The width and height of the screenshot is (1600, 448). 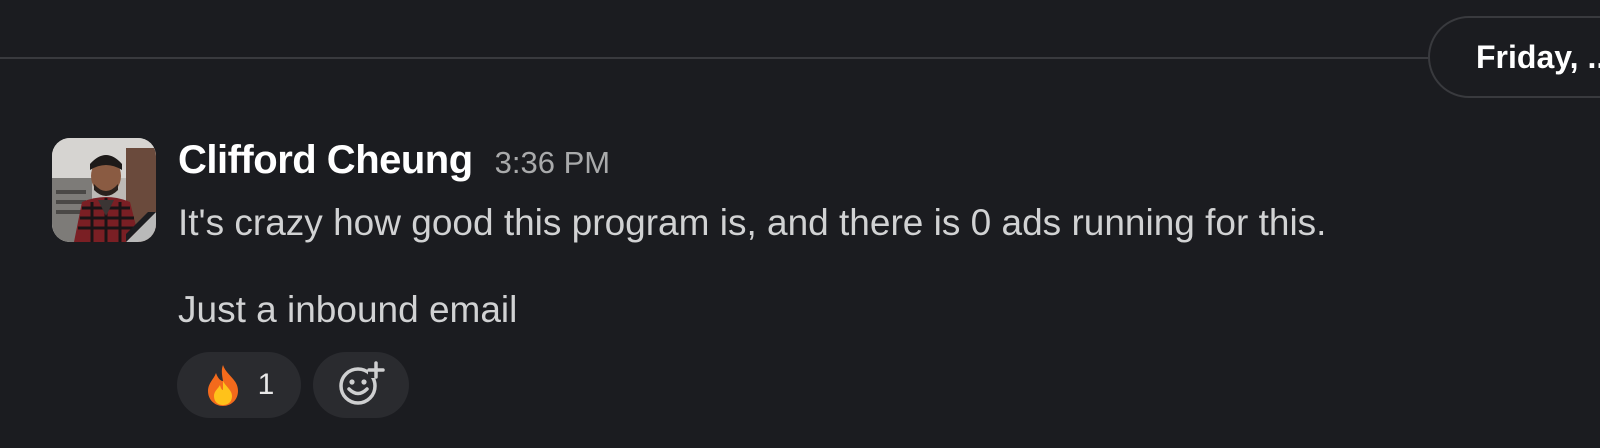 What do you see at coordinates (325, 160) in the screenshot?
I see `sender-name: Clifford Cheung` at bounding box center [325, 160].